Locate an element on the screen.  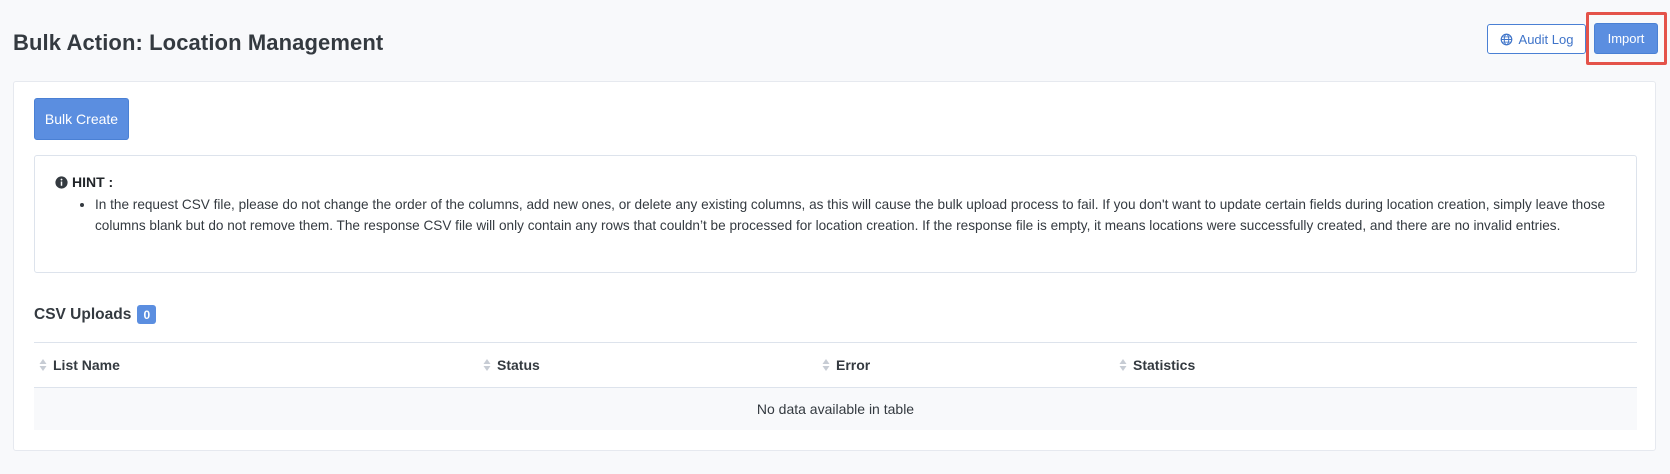
column-header-list-name: List Name is located at coordinates (79, 365).